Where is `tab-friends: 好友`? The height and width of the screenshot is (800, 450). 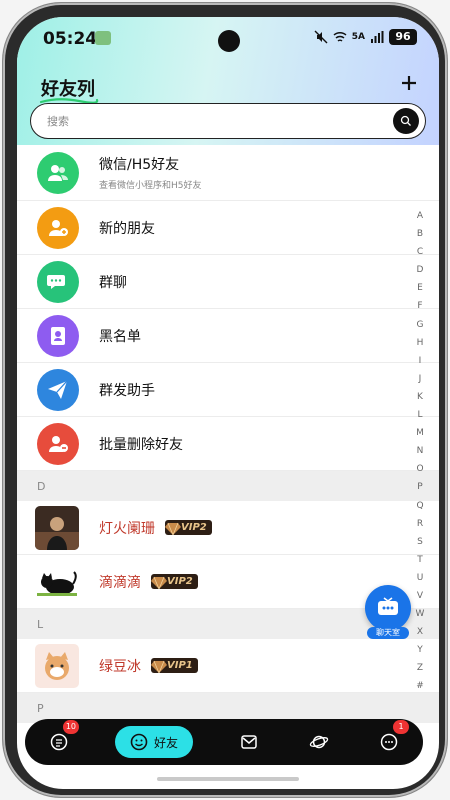 tab-friends: 好友 is located at coordinates (154, 742).